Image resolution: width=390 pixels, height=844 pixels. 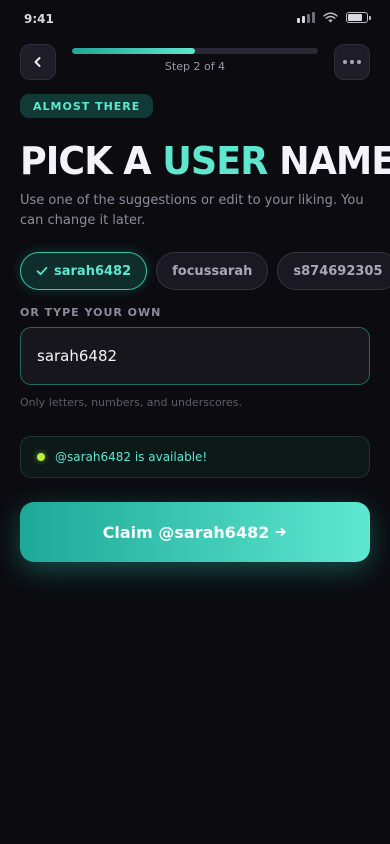 What do you see at coordinates (195, 356) in the screenshot?
I see `username-input` at bounding box center [195, 356].